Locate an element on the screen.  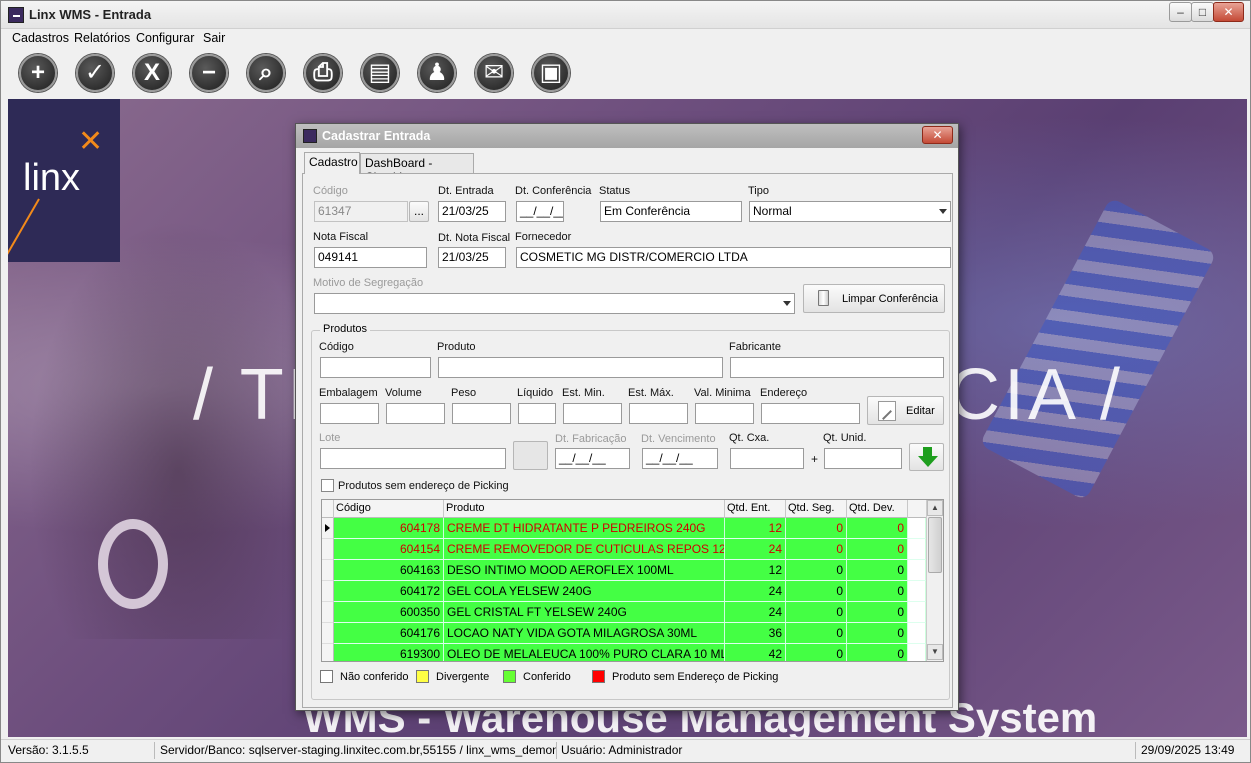
cell-qtd-dev: 0 is located at coordinates (877, 633).